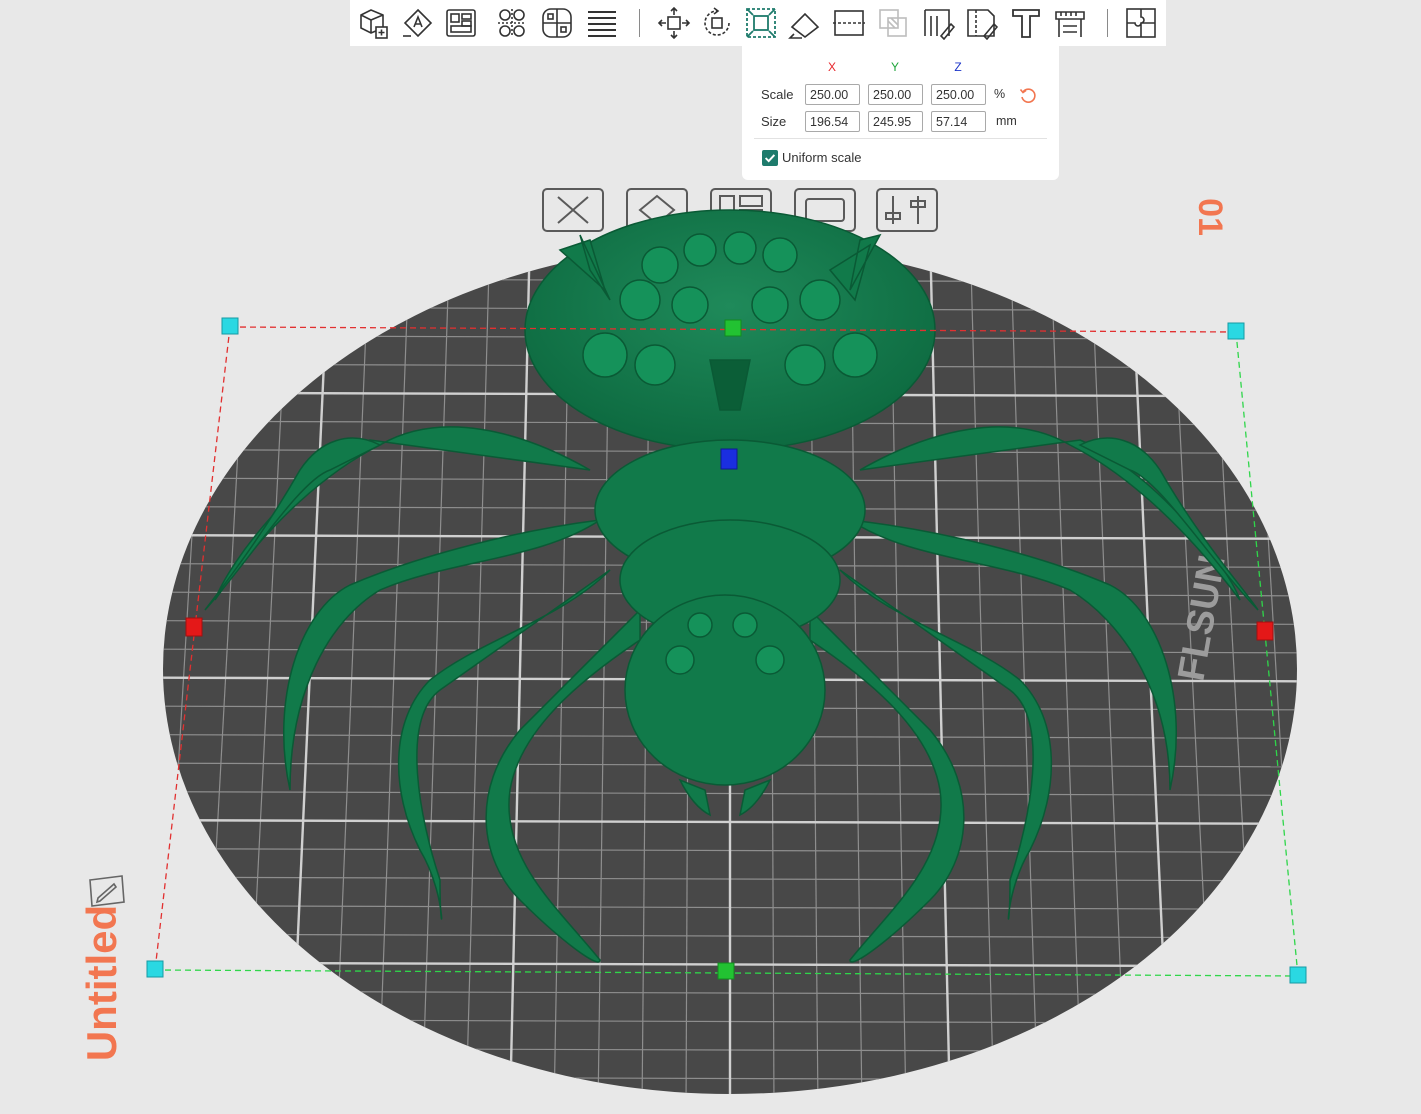  Describe the element at coordinates (832, 121) in the screenshot. I see `size-x-input` at that location.